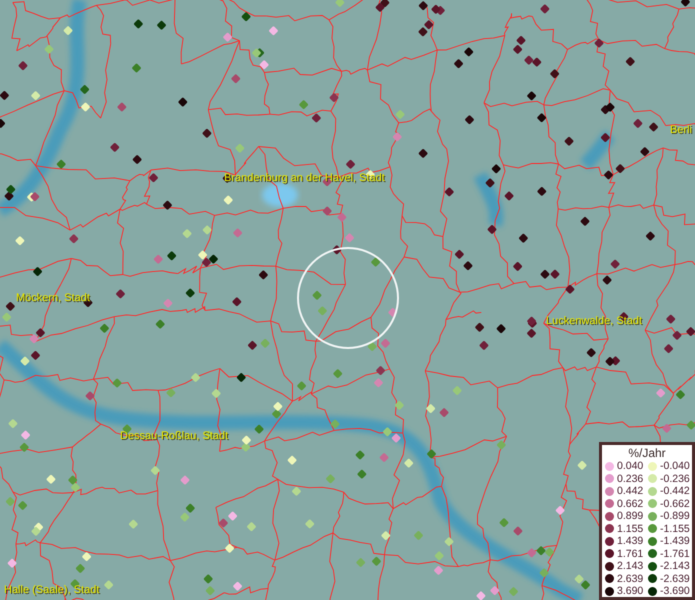 Image resolution: width=695 pixels, height=600 pixels. What do you see at coordinates (675, 466) in the screenshot?
I see `legend-value: -0.040` at bounding box center [675, 466].